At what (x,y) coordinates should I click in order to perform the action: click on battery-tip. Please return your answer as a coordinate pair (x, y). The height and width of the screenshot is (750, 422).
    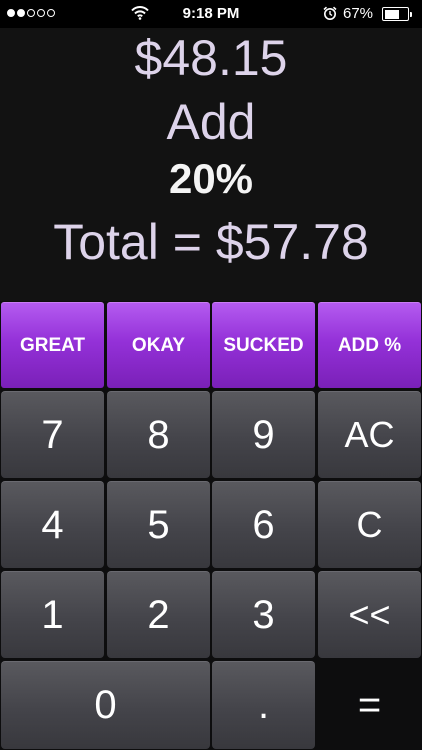
    Looking at the image, I should click on (410, 14).